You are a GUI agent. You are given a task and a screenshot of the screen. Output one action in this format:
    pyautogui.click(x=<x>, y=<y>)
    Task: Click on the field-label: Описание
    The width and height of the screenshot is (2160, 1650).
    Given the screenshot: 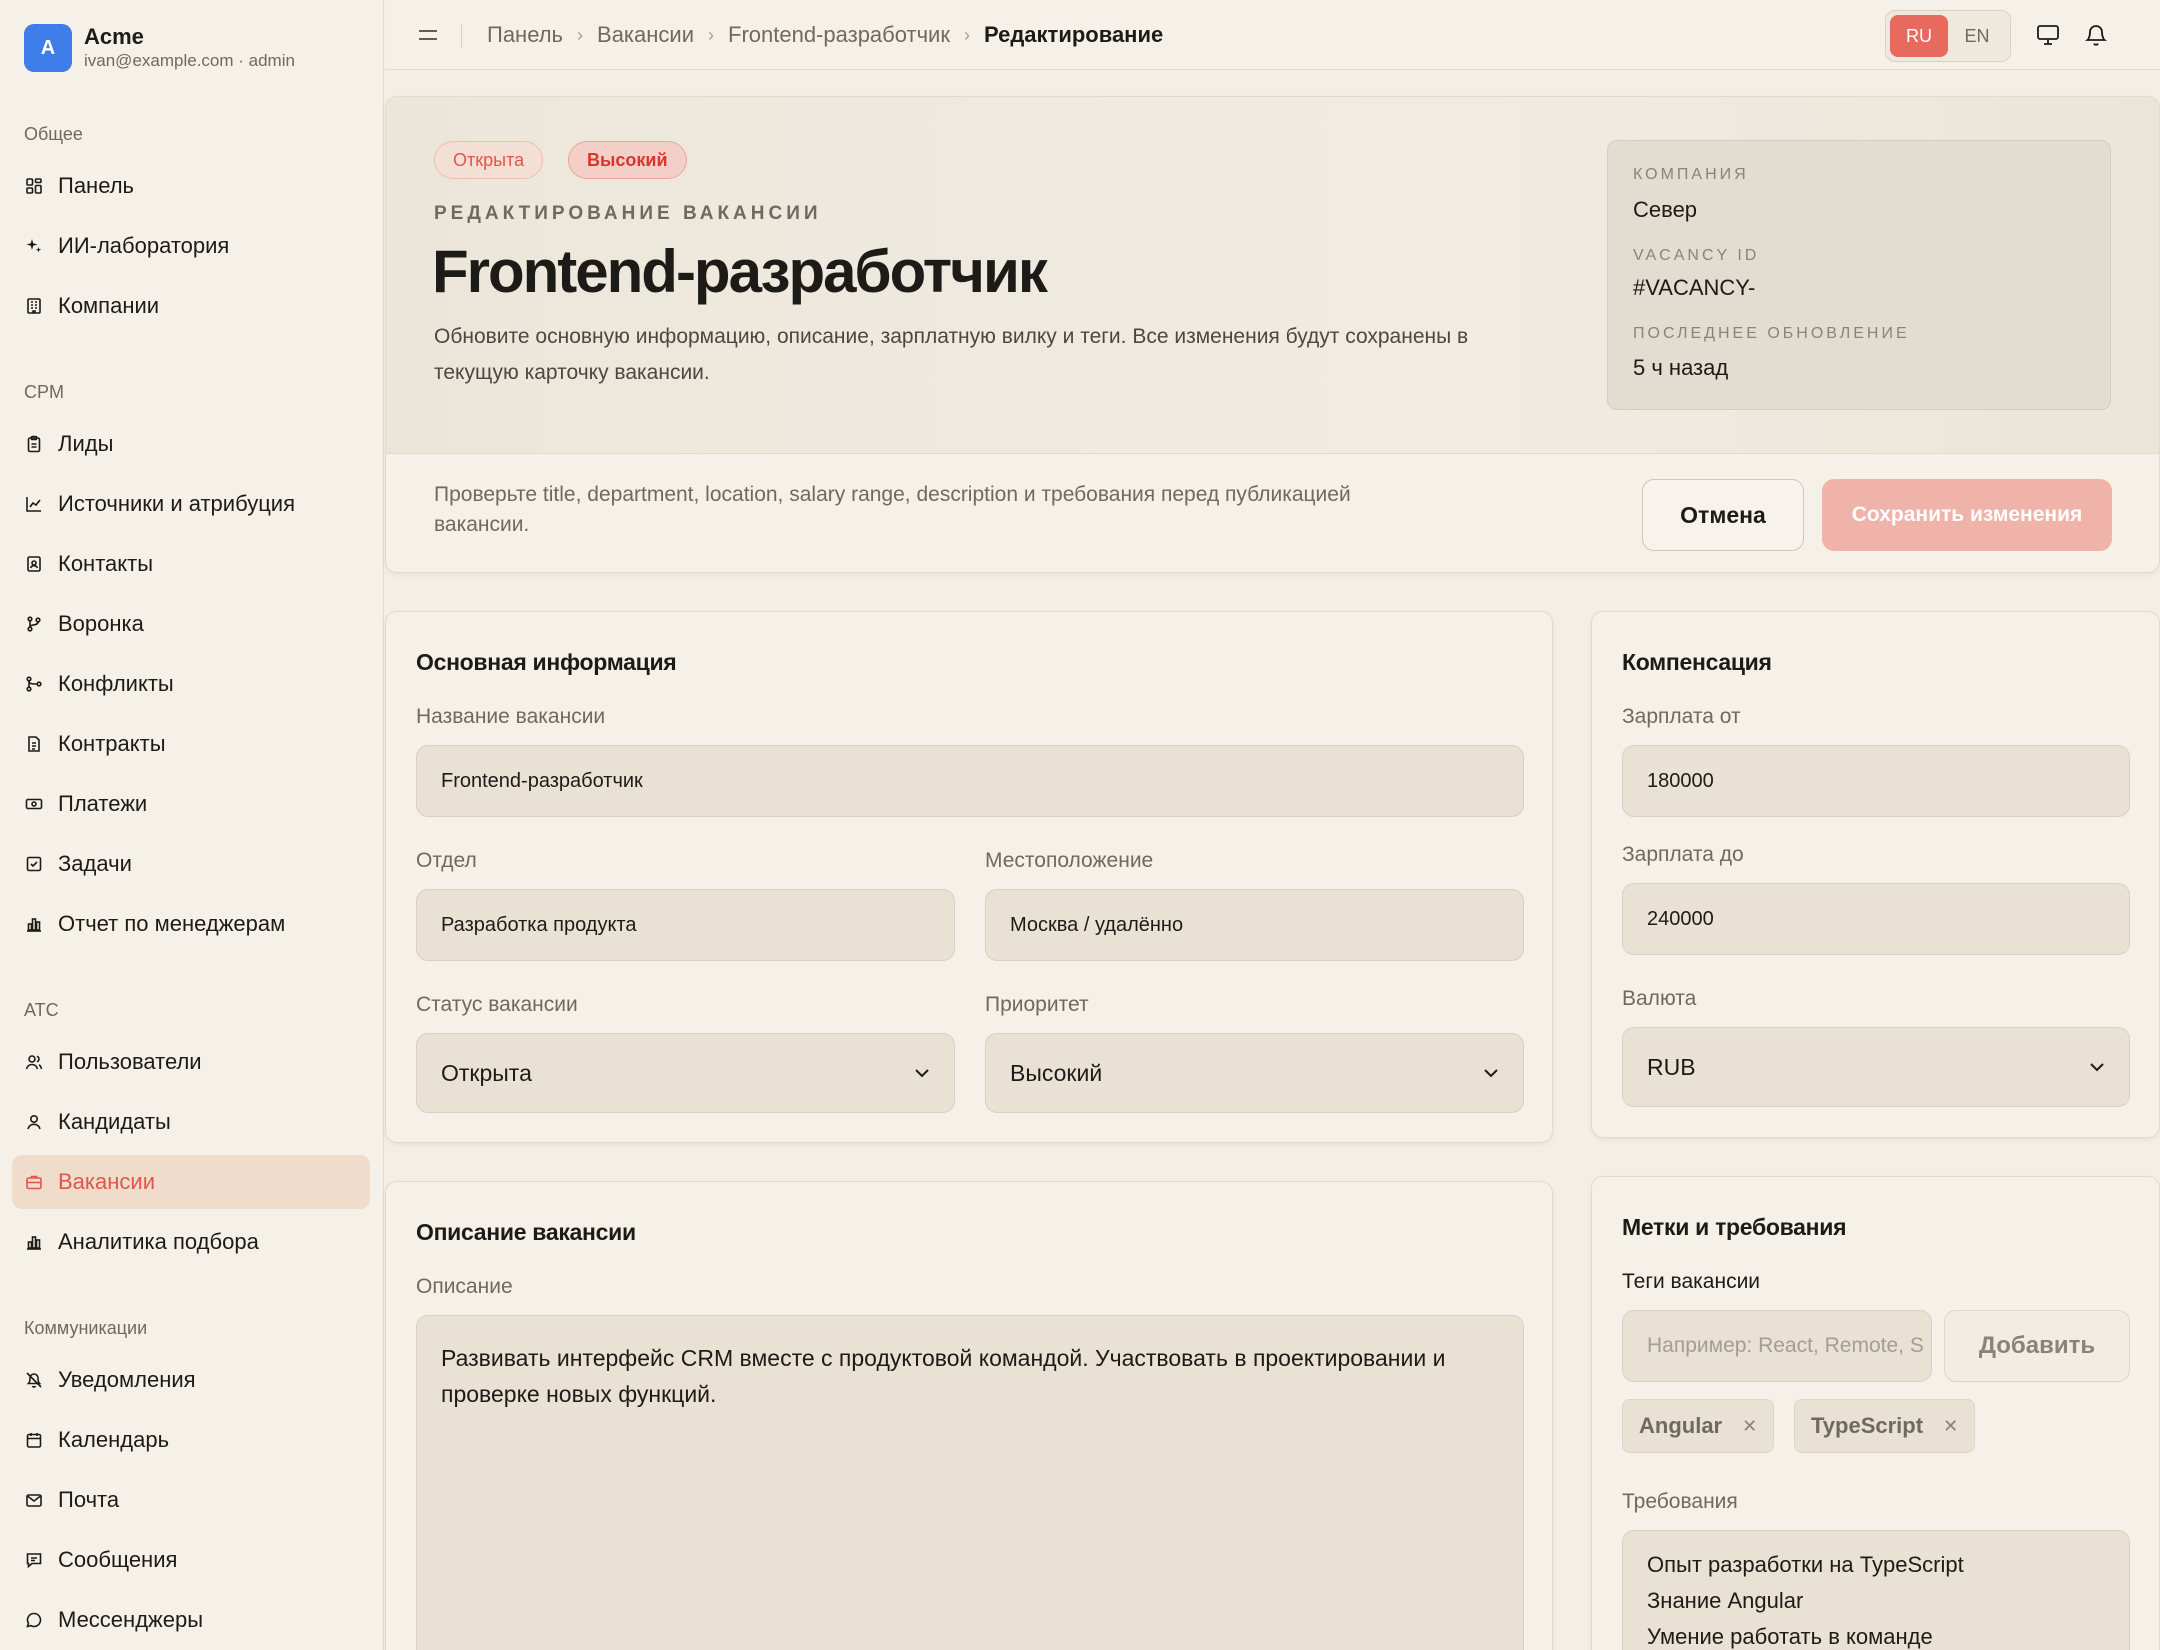 What is the action you would take?
    pyautogui.click(x=464, y=1286)
    